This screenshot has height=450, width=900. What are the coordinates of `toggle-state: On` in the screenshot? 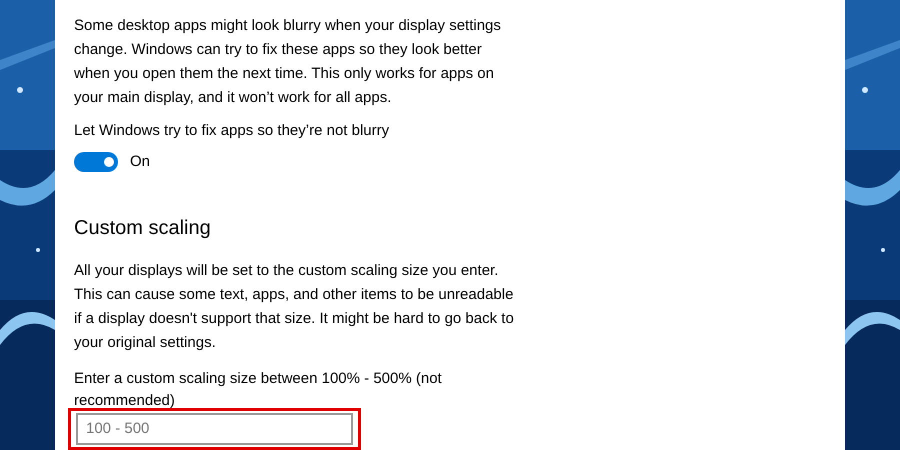 It's located at (140, 162).